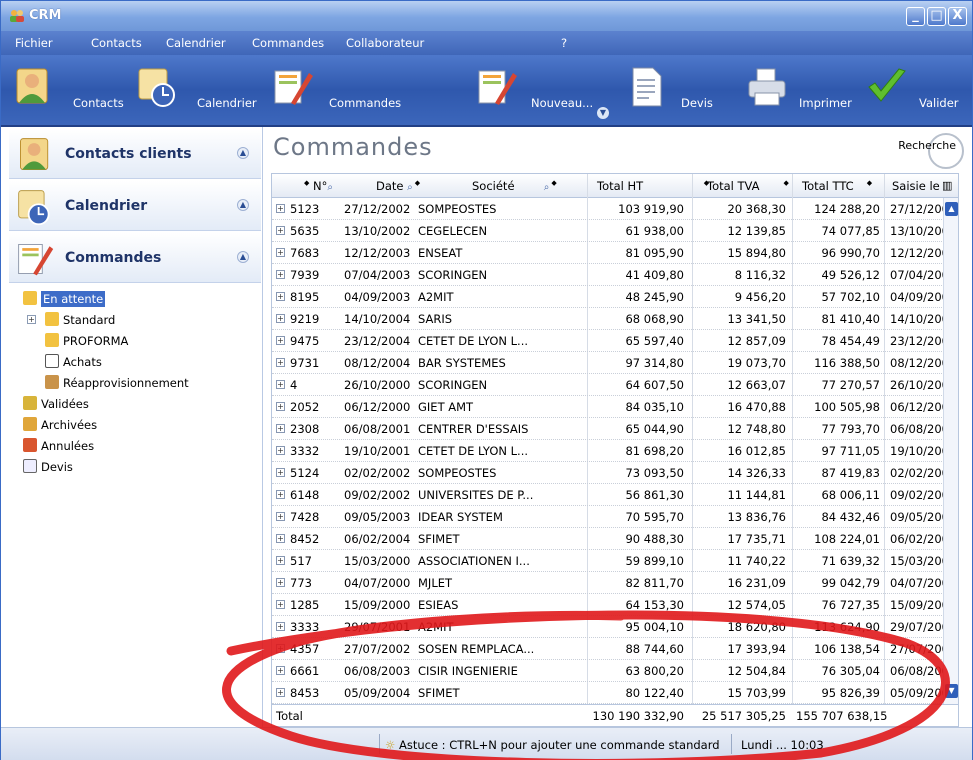  What do you see at coordinates (336, 89) in the screenshot?
I see `toolbar-commandes-button: Commandes` at bounding box center [336, 89].